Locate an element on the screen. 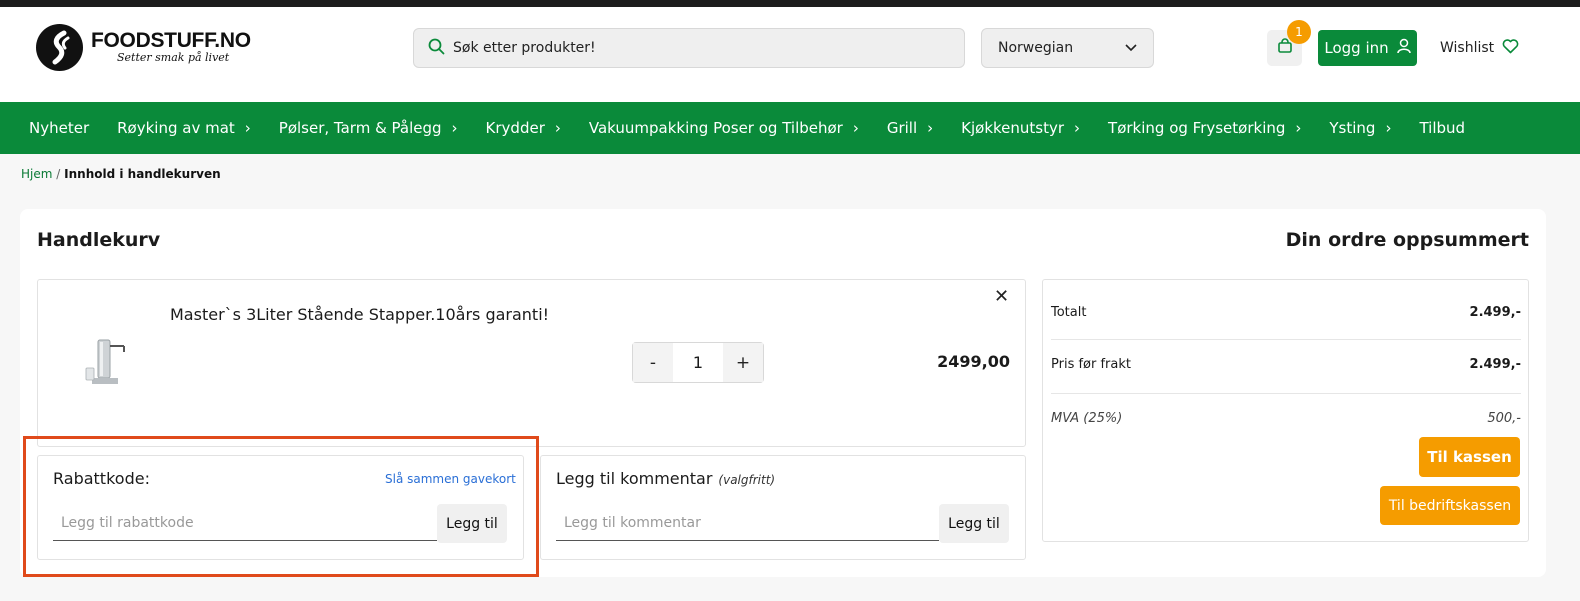 The width and height of the screenshot is (1580, 601). product-image is located at coordinates (105, 364).